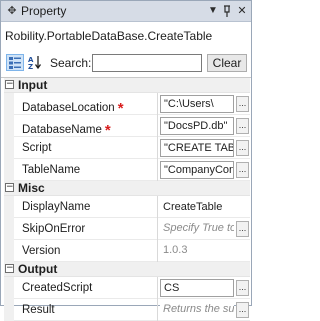 Image resolution: width=320 pixels, height=321 pixels. Describe the element at coordinates (127, 188) in the screenshot. I see `category-row-misc: − Misc` at that location.